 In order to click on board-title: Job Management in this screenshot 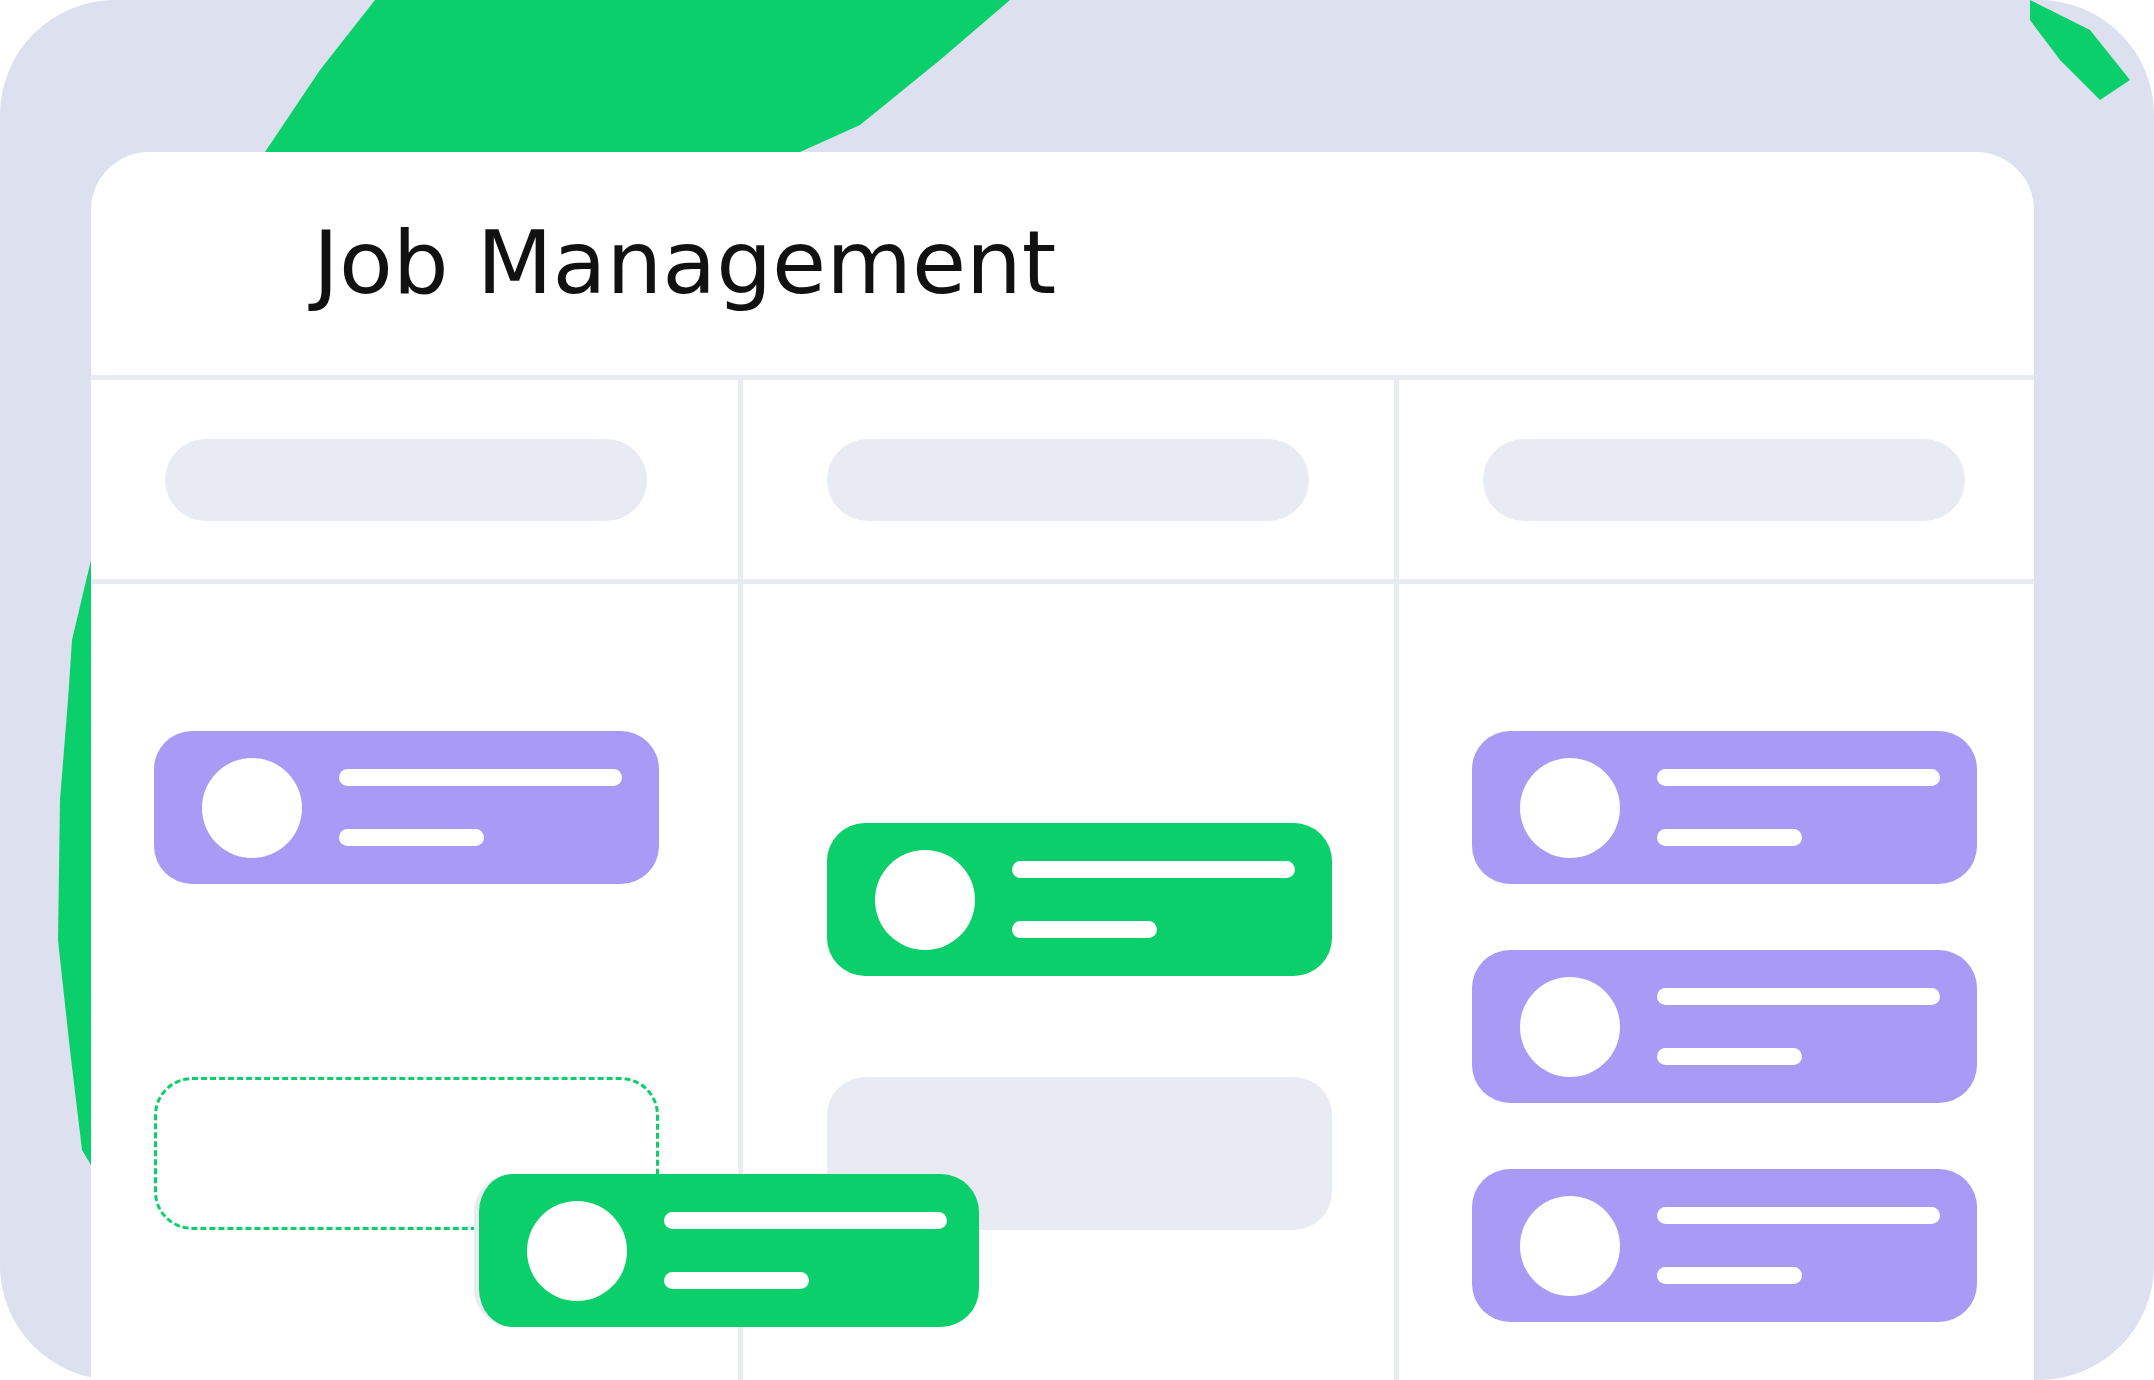, I will do `click(685, 263)`.